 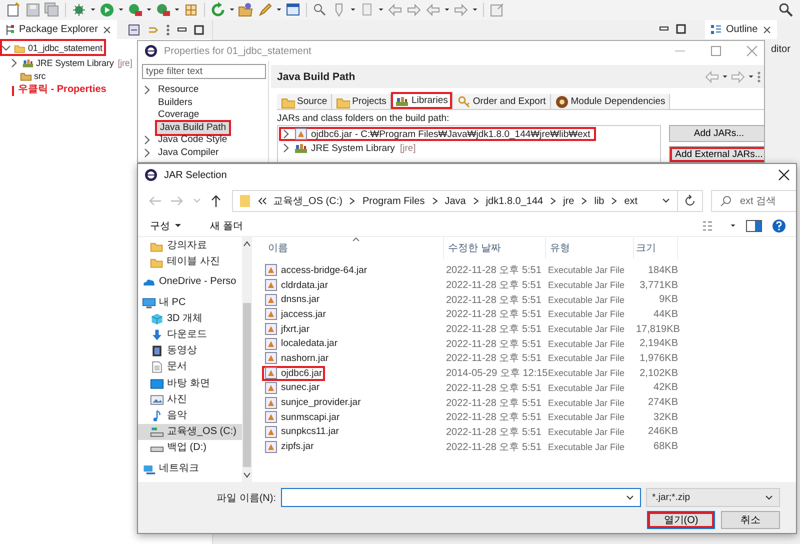 What do you see at coordinates (362, 101) in the screenshot?
I see `tab: Projects` at bounding box center [362, 101].